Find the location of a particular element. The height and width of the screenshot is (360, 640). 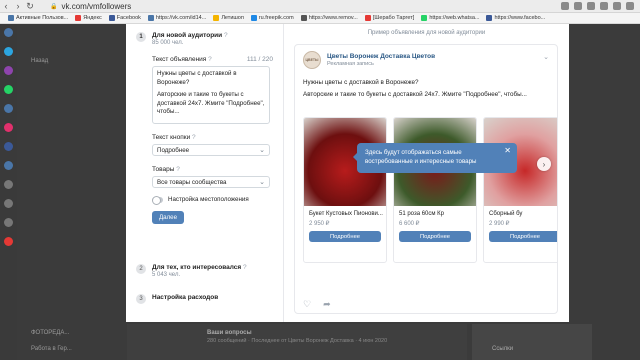

links-block: Ссылки is located at coordinates (532, 342).